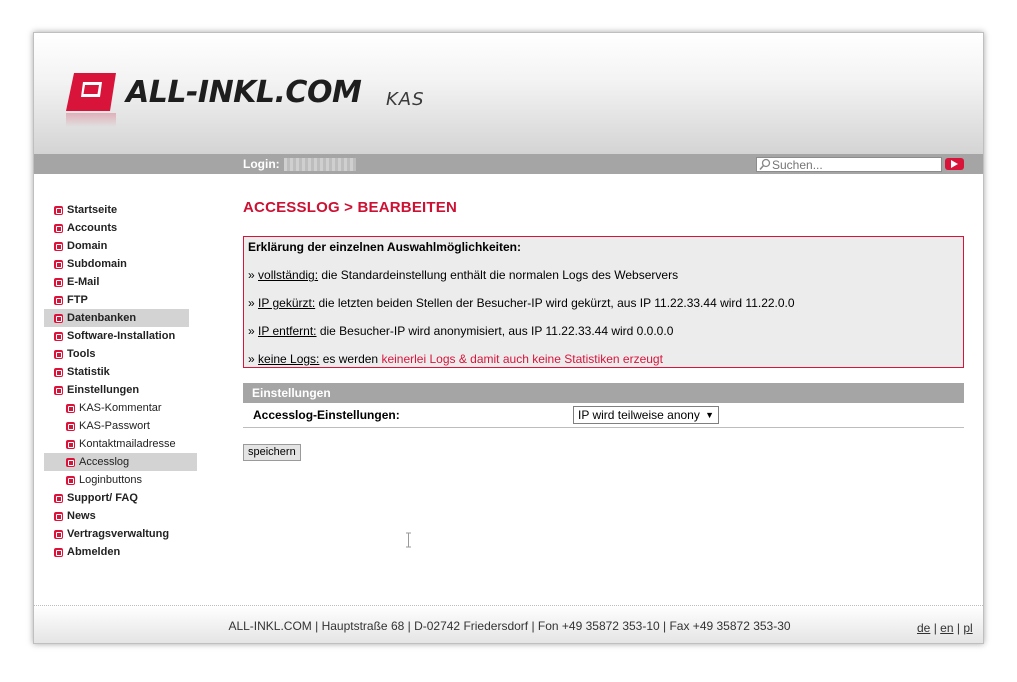 This screenshot has height=682, width=1017. I want to click on search-input, so click(852, 164).